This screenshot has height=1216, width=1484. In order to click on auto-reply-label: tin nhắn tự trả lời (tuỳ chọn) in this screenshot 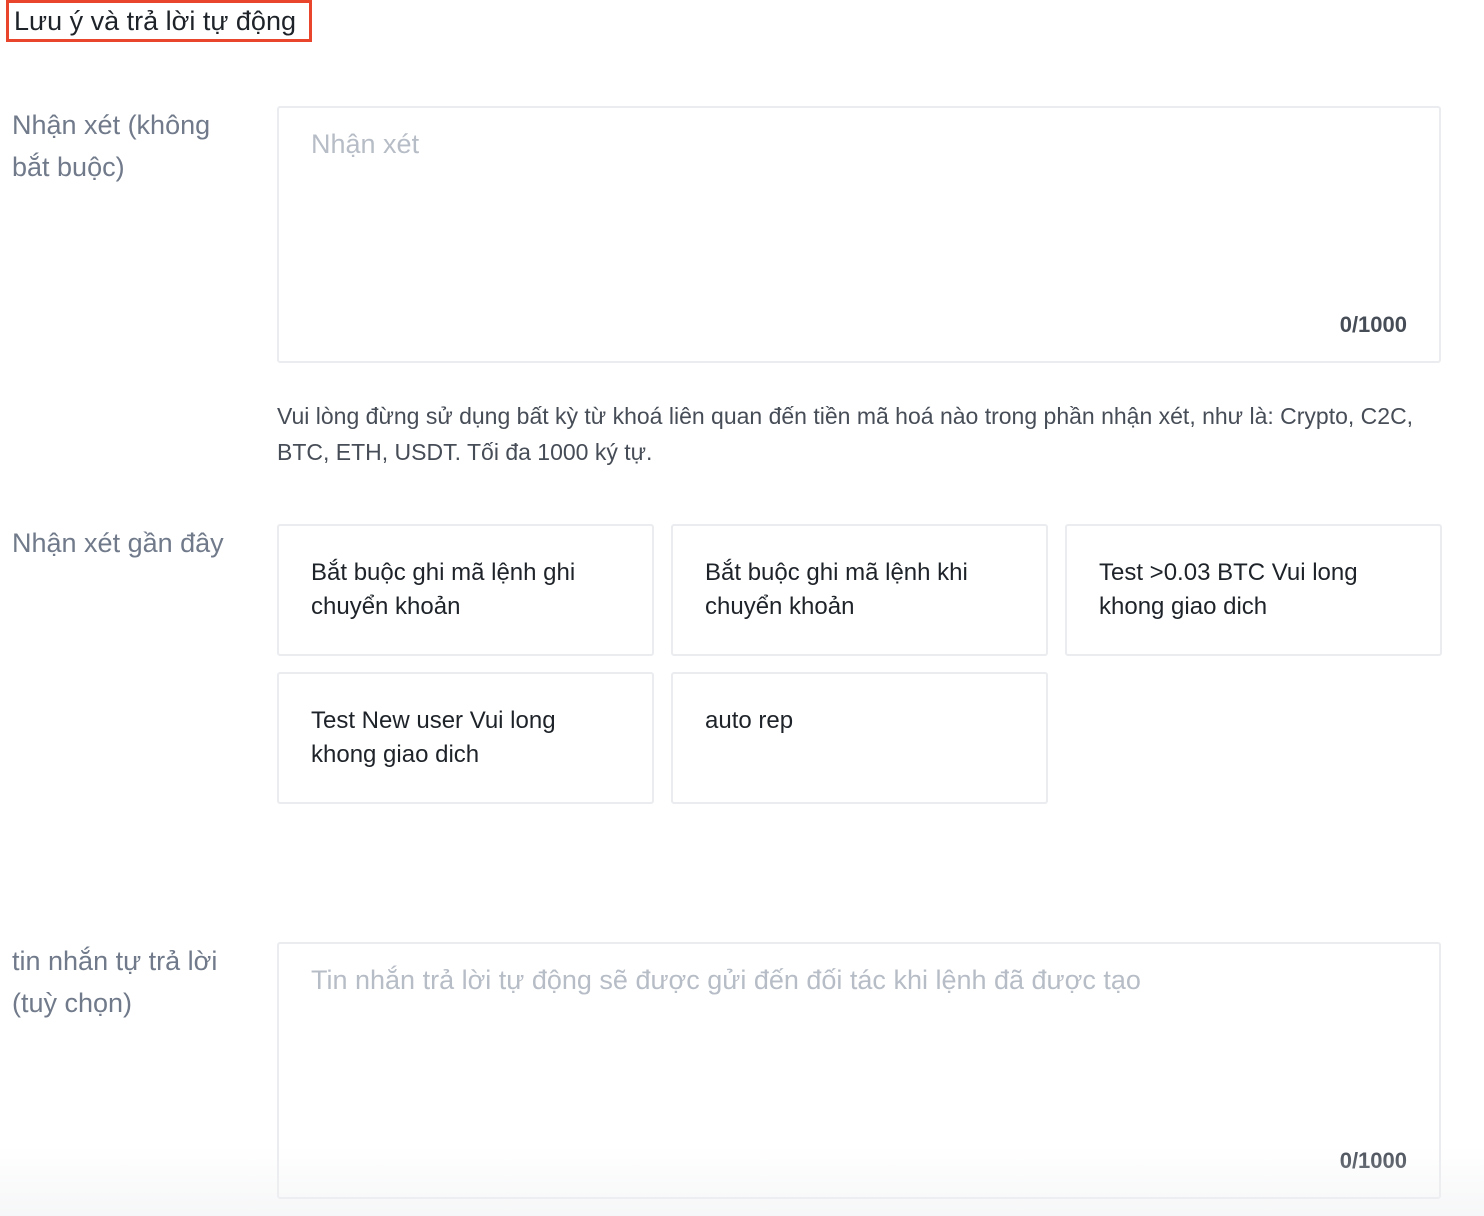, I will do `click(115, 982)`.